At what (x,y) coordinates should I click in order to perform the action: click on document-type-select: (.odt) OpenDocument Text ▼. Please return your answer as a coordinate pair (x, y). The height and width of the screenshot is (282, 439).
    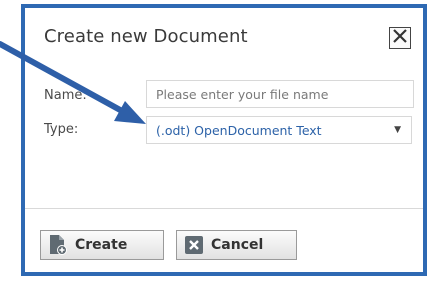
    Looking at the image, I should click on (279, 130).